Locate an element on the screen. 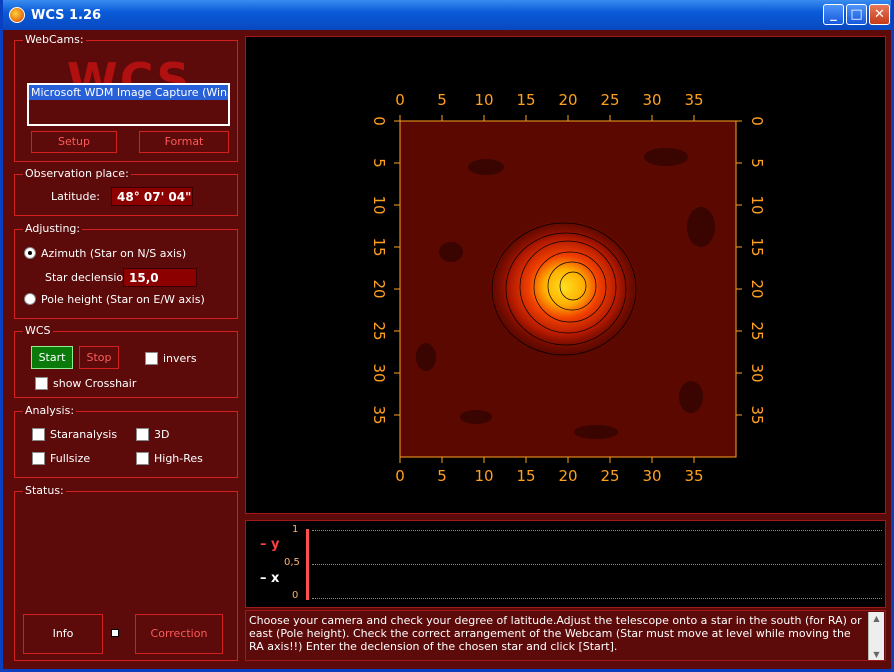 The height and width of the screenshot is (672, 894). top-tick-label: 30 is located at coordinates (651, 100).